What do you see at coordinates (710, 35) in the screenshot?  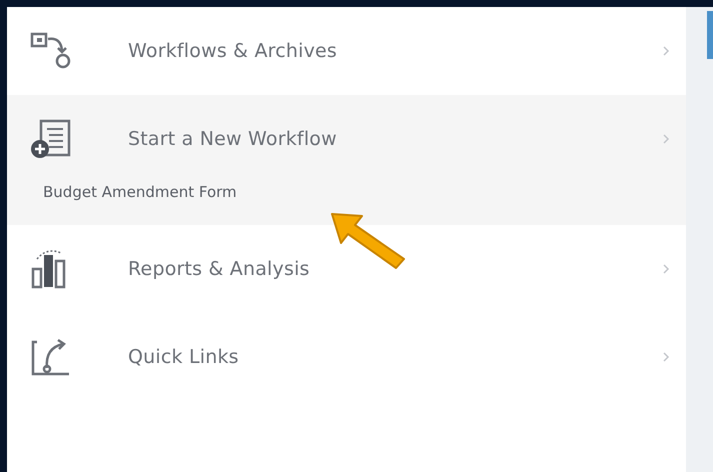 I see `accent-bar` at bounding box center [710, 35].